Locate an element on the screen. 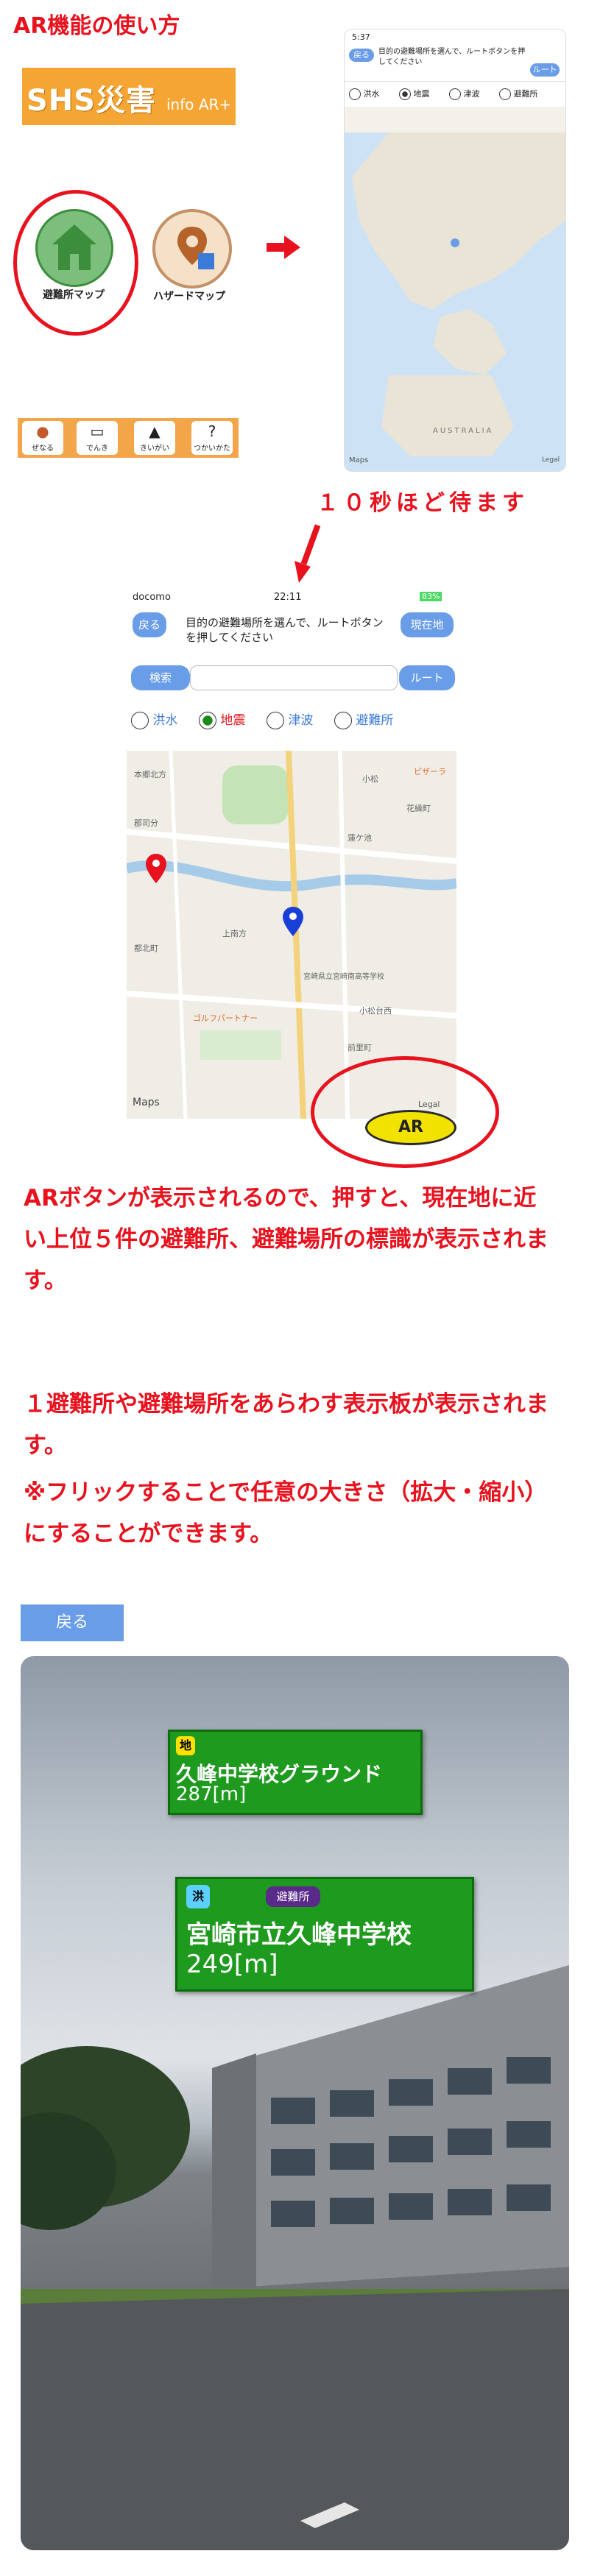 This screenshot has height=2576, width=589. pin-icon: ● is located at coordinates (42, 431).